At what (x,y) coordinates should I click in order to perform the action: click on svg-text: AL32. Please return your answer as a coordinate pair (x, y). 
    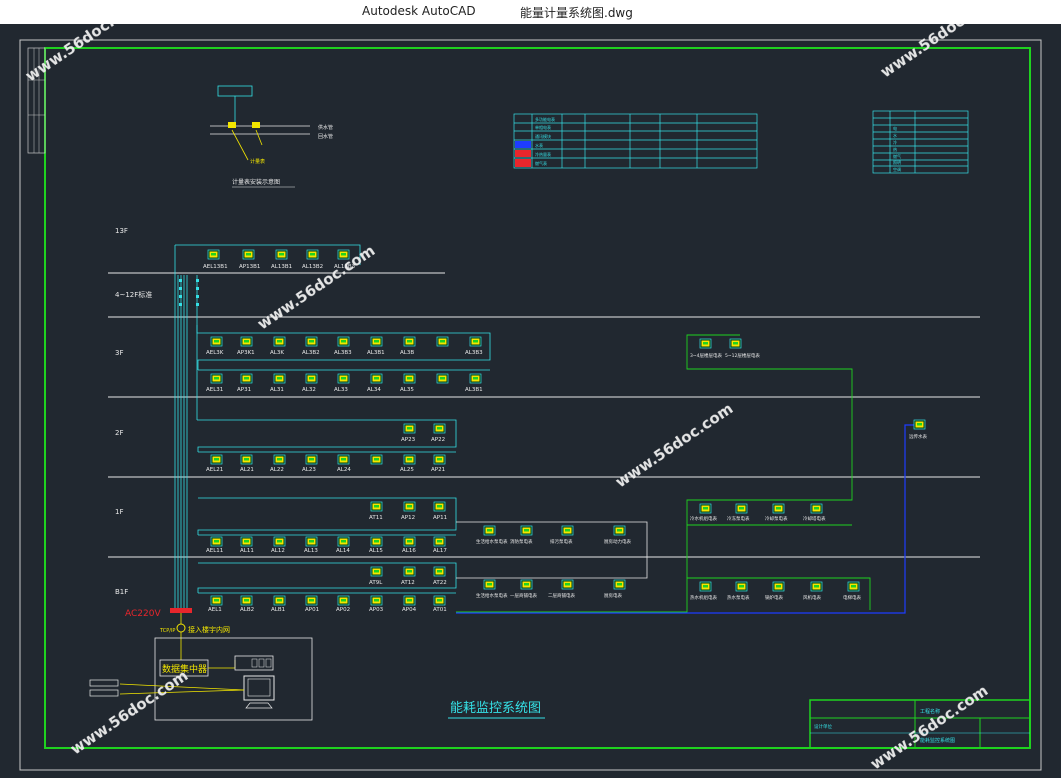
    Looking at the image, I should click on (309, 390).